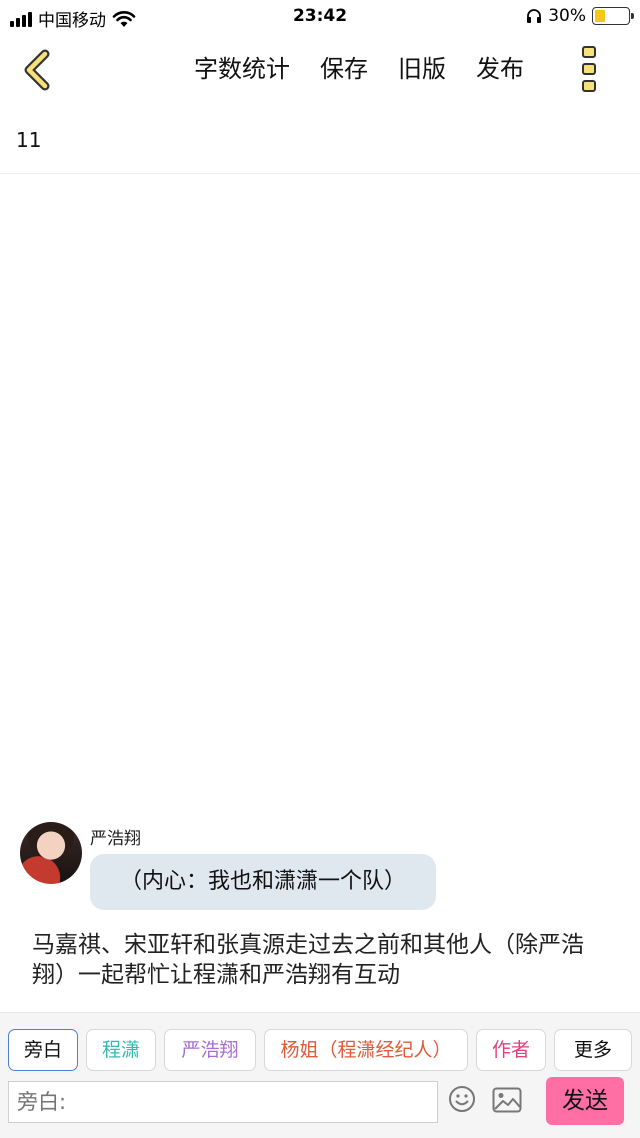 The width and height of the screenshot is (640, 1138). What do you see at coordinates (223, 1102) in the screenshot?
I see `message-input` at bounding box center [223, 1102].